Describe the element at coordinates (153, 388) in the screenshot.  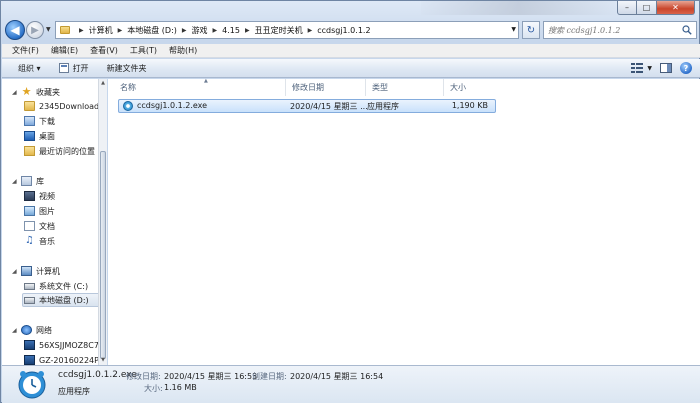
I see `details-size-label: 大小:` at that location.